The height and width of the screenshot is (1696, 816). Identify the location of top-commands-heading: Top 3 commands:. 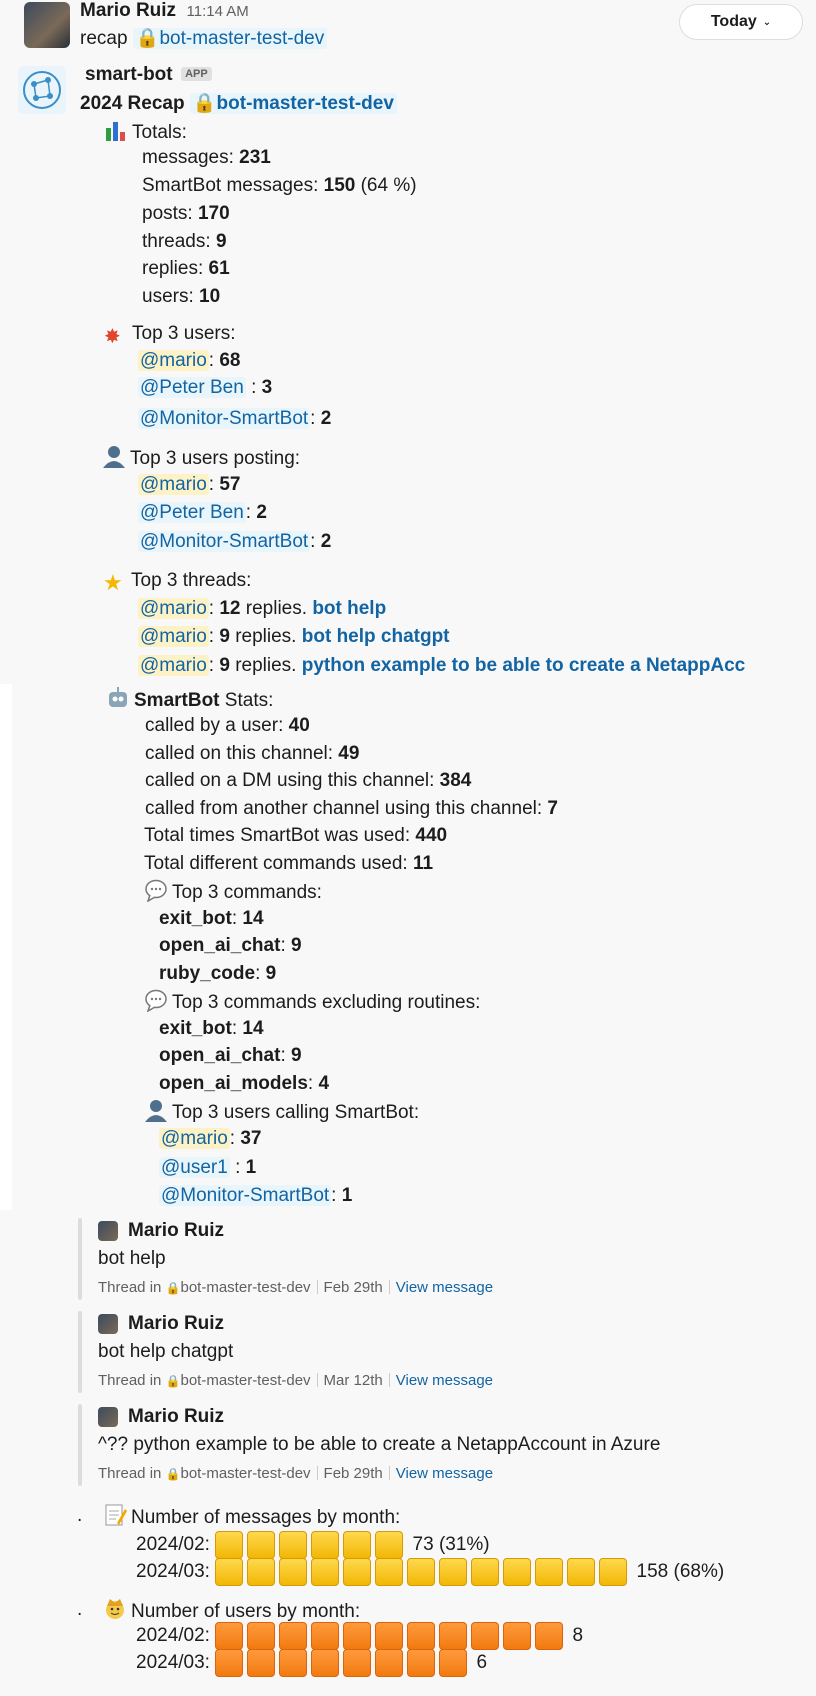
(233, 892).